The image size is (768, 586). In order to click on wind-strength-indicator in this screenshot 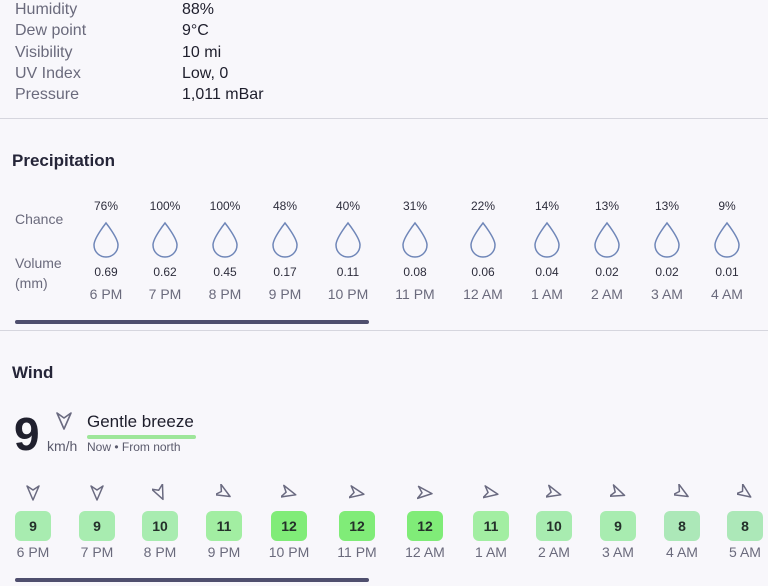, I will do `click(141, 437)`.